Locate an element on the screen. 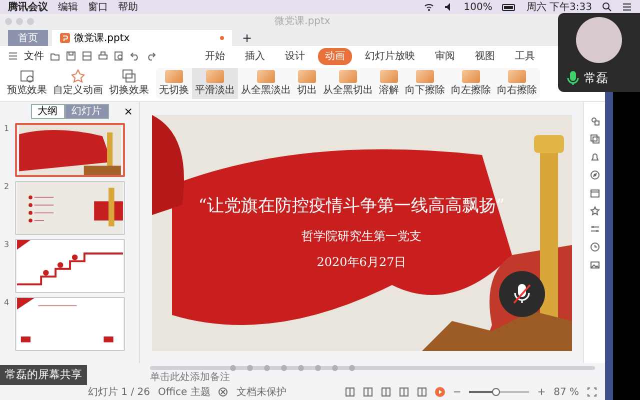  notes-placeholder: 单击此处添加备注 is located at coordinates (190, 378).